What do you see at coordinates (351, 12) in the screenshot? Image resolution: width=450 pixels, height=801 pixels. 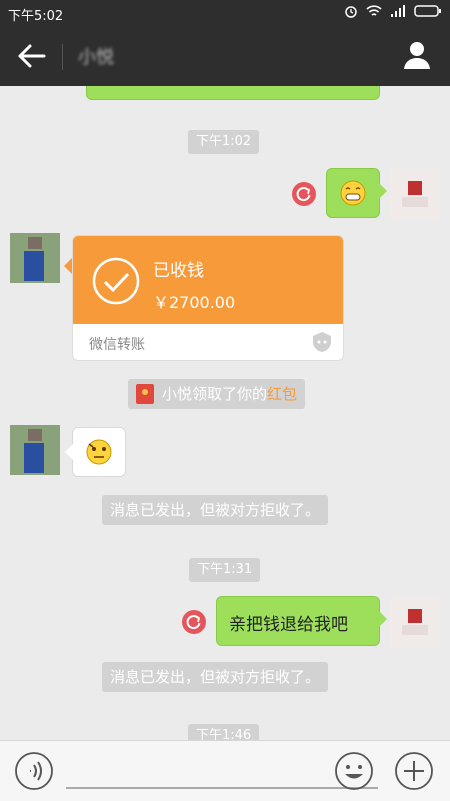 I see `alarm-icon` at bounding box center [351, 12].